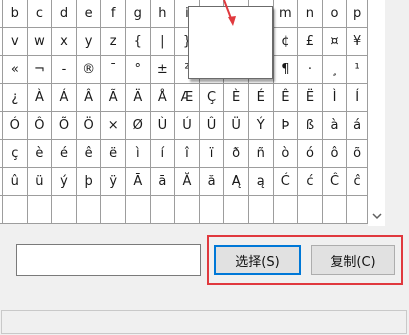 This screenshot has height=335, width=409. What do you see at coordinates (310, 14) in the screenshot?
I see `char-cell: n` at bounding box center [310, 14].